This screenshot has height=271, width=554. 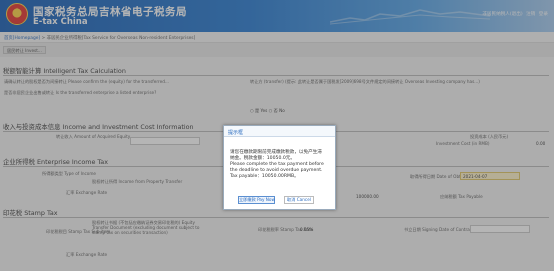 What do you see at coordinates (279, 131) in the screenshot?
I see `dialog-header: 提示框` at bounding box center [279, 131].